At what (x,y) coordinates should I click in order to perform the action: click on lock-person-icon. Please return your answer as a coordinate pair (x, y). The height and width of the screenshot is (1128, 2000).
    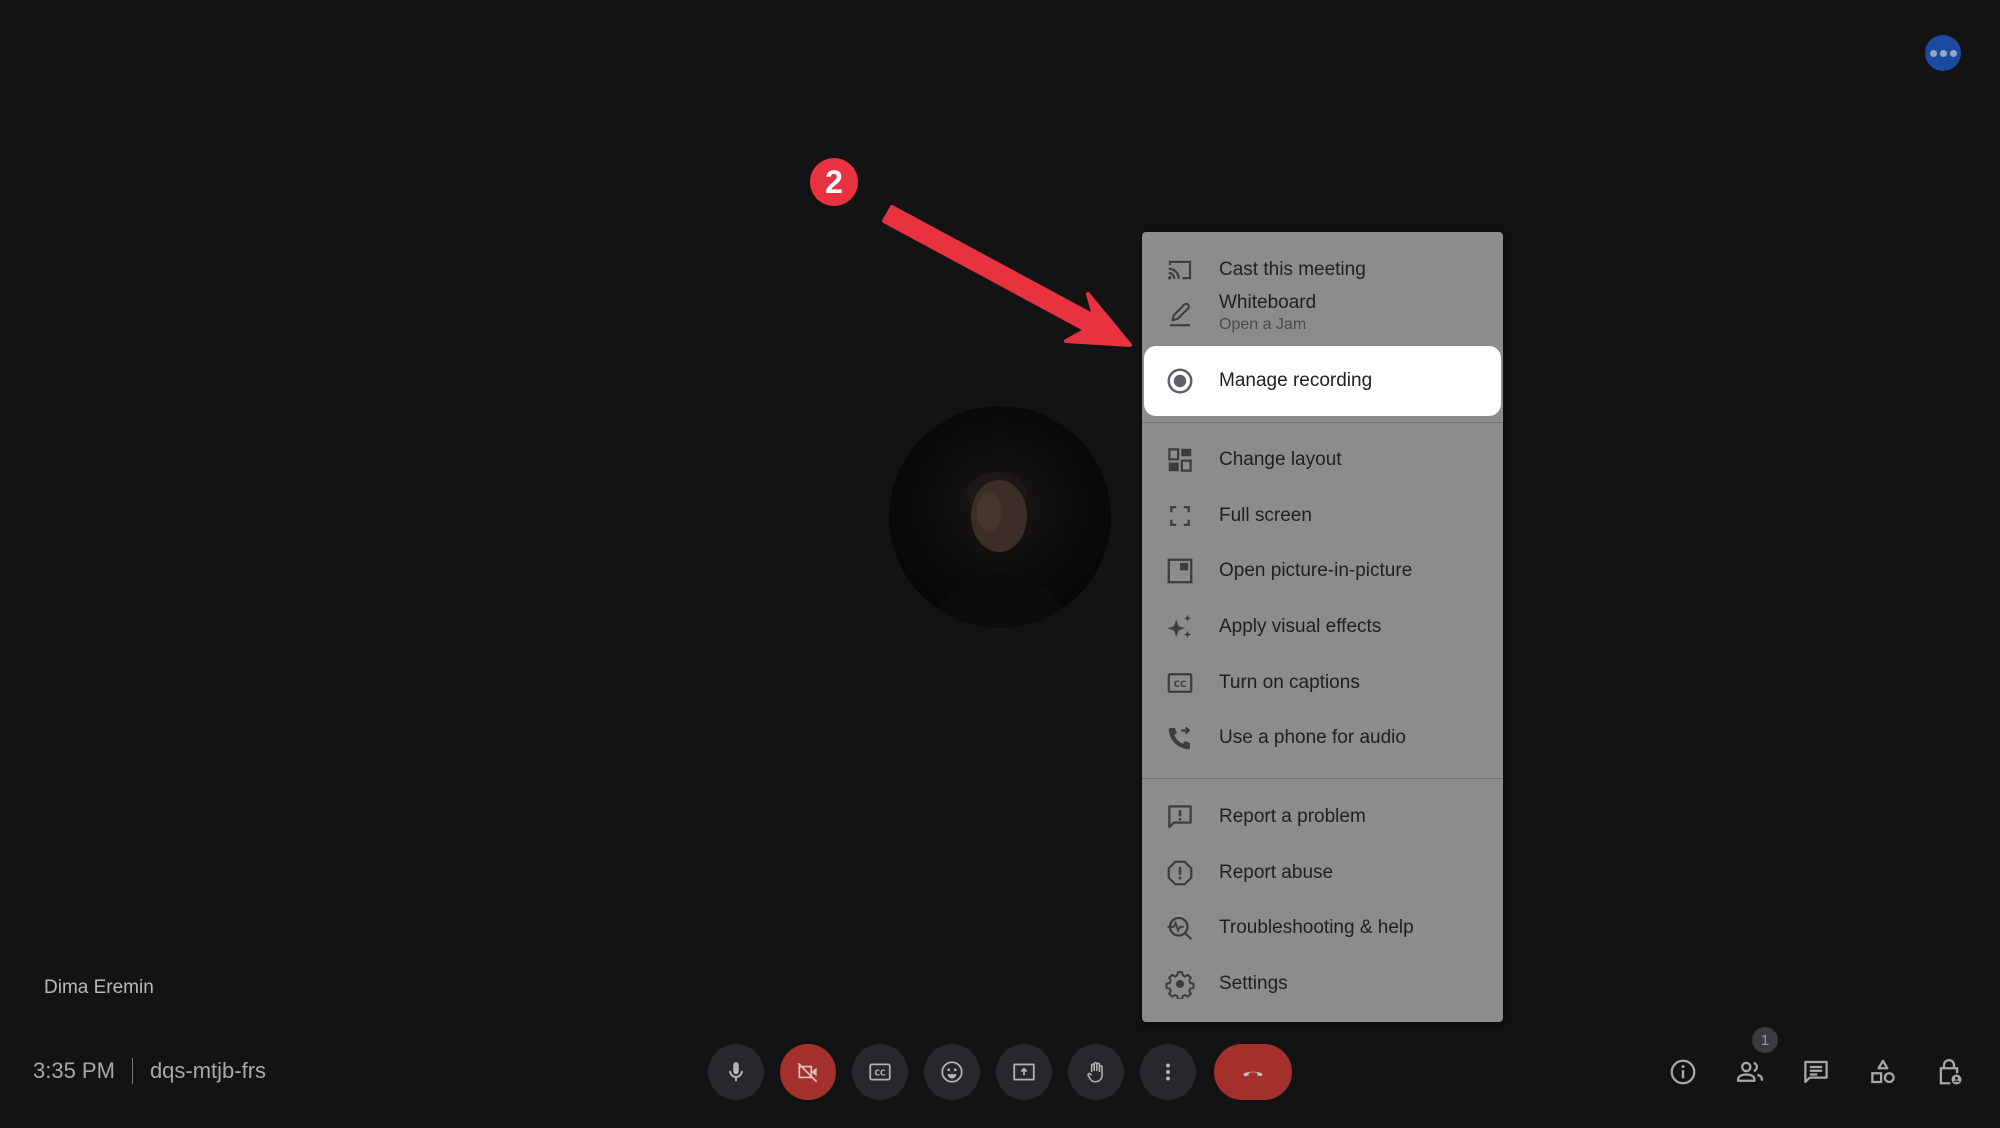
    Looking at the image, I should click on (1950, 1072).